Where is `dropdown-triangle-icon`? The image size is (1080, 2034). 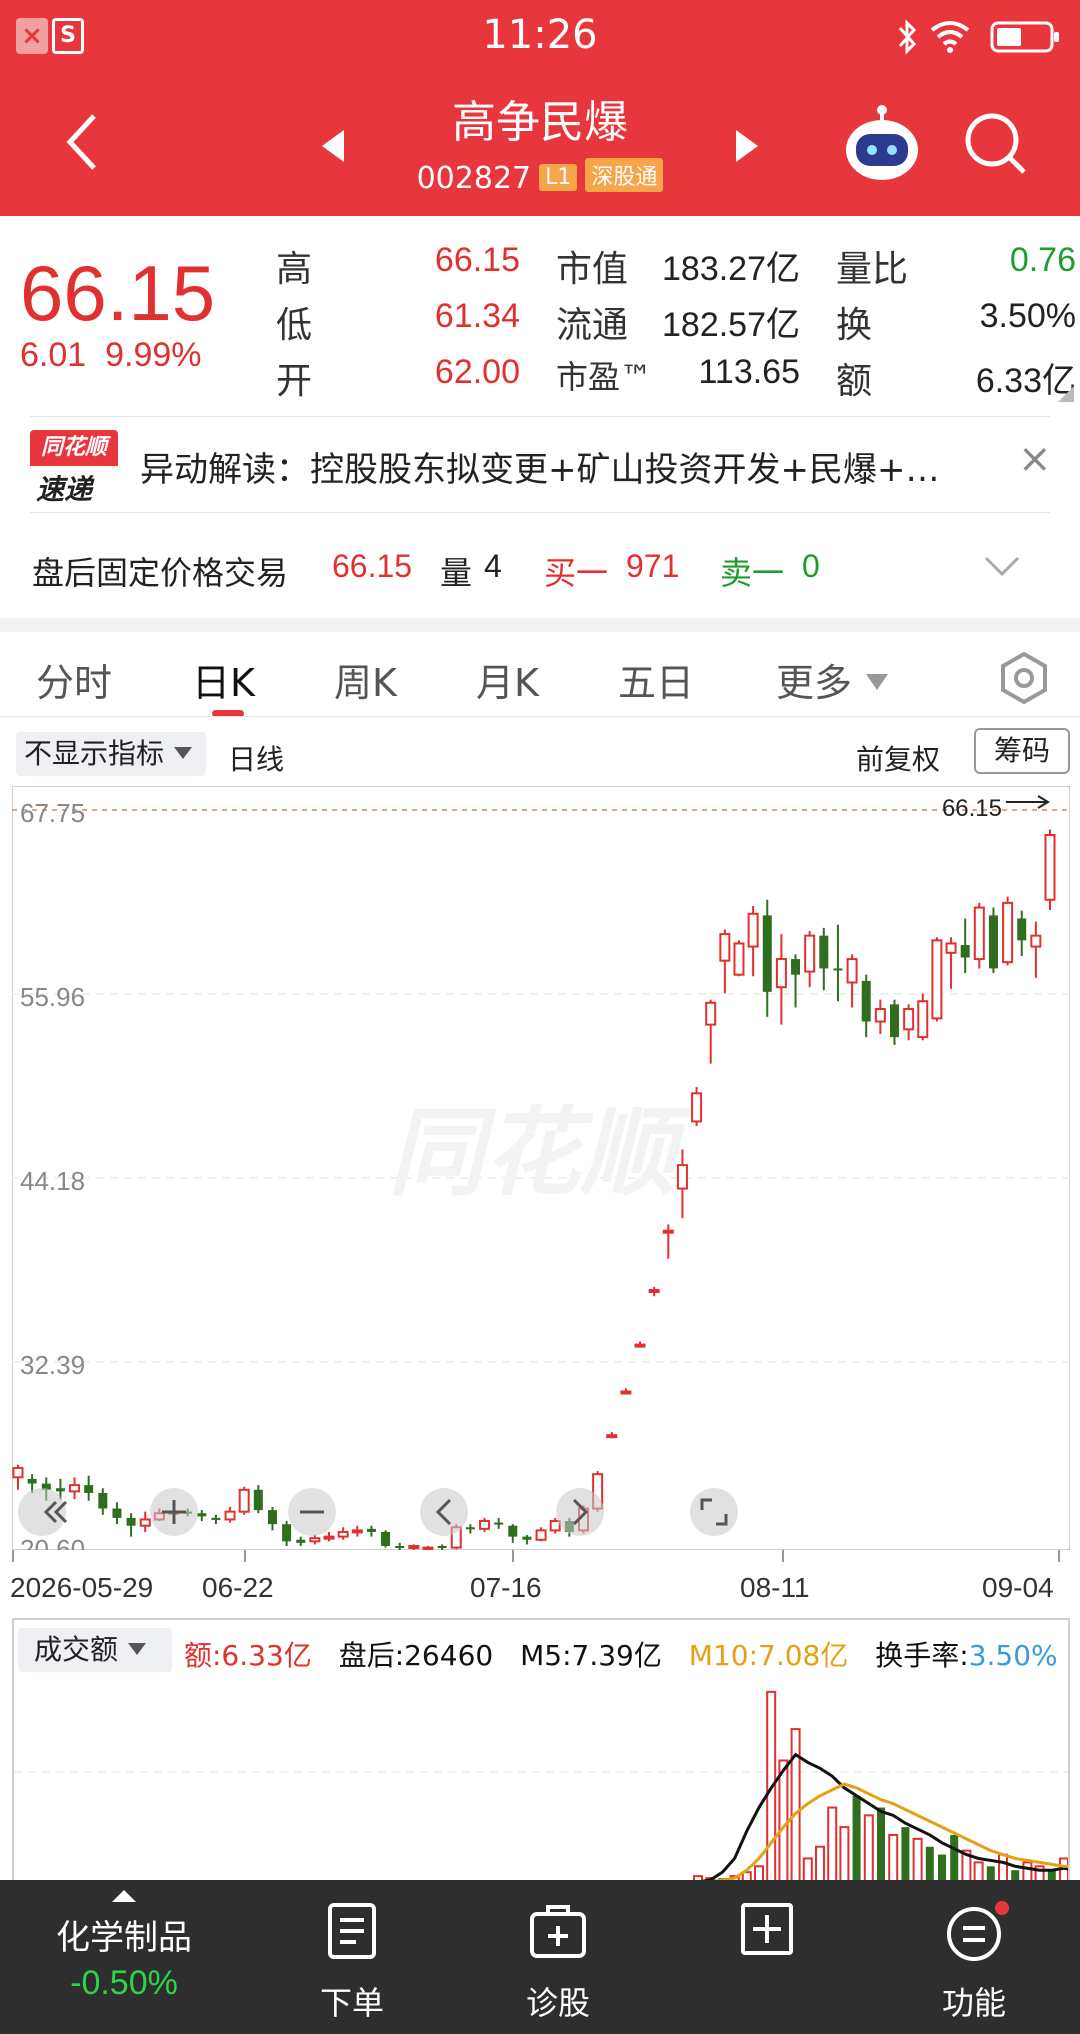
dropdown-triangle-icon is located at coordinates (877, 682).